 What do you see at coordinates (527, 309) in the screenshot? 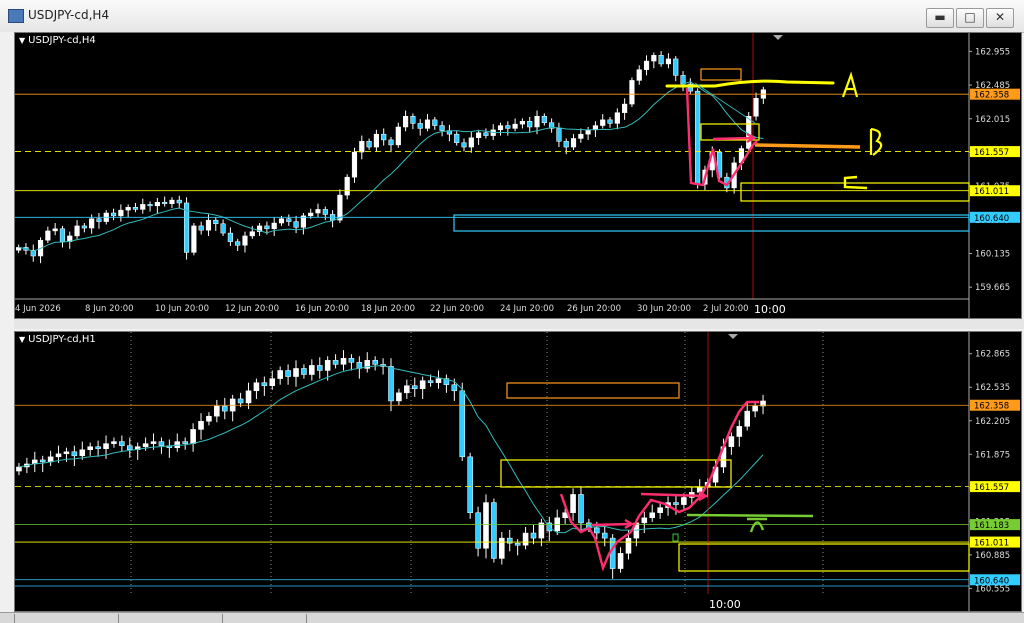
I see `time-axis-label: 24 Jun 20:00` at bounding box center [527, 309].